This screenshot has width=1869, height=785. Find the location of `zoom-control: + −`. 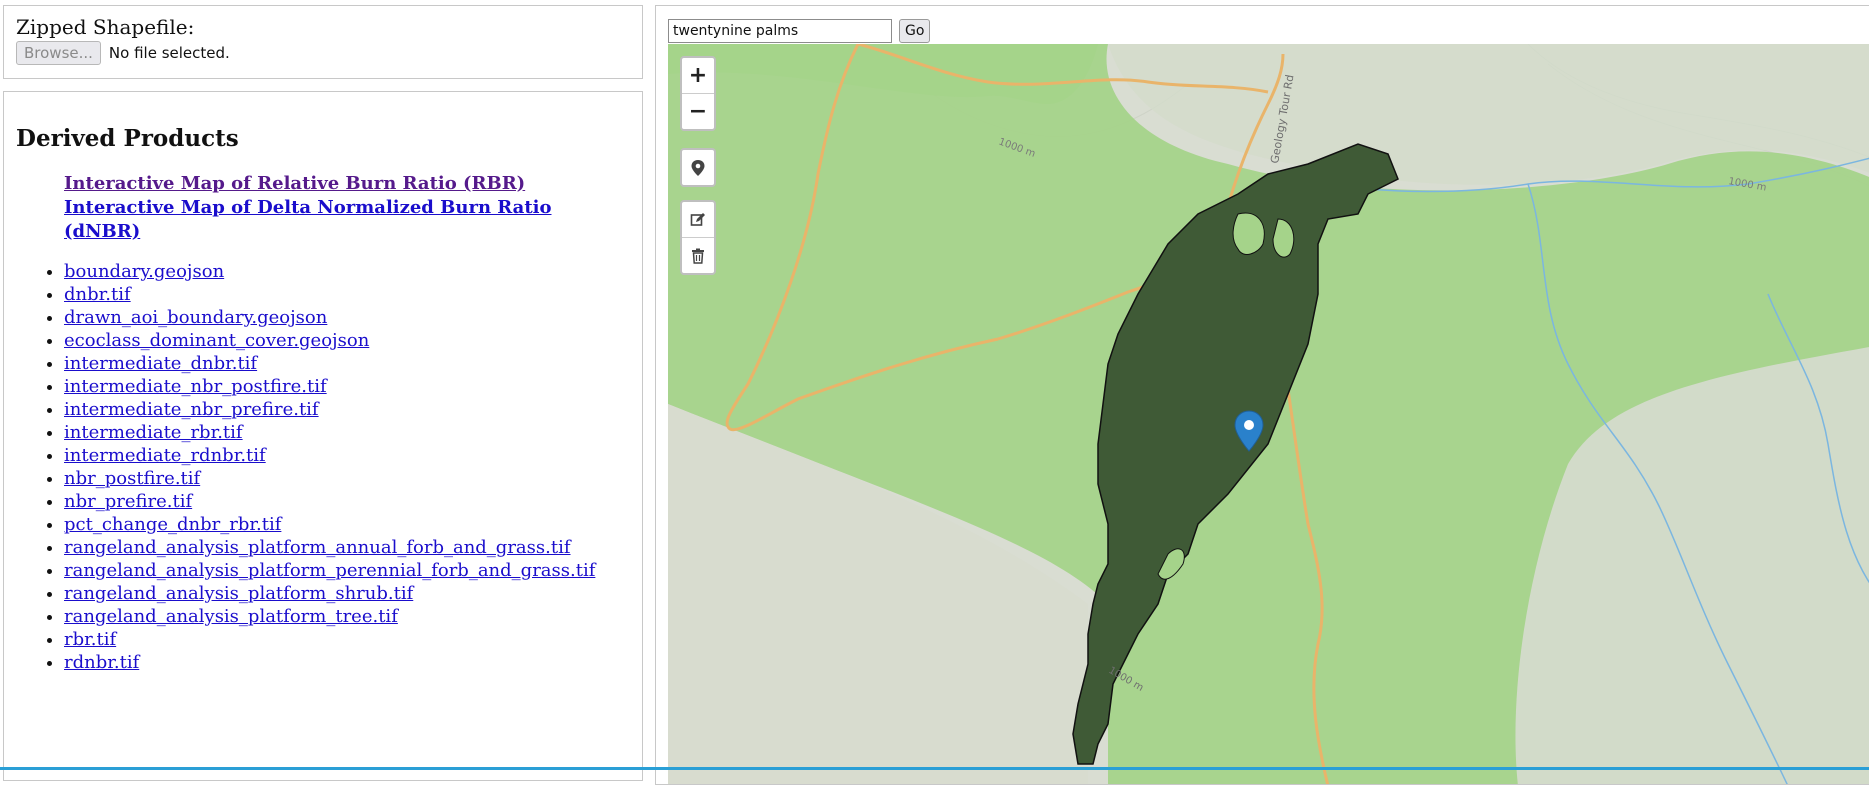

zoom-control: + − is located at coordinates (698, 93).